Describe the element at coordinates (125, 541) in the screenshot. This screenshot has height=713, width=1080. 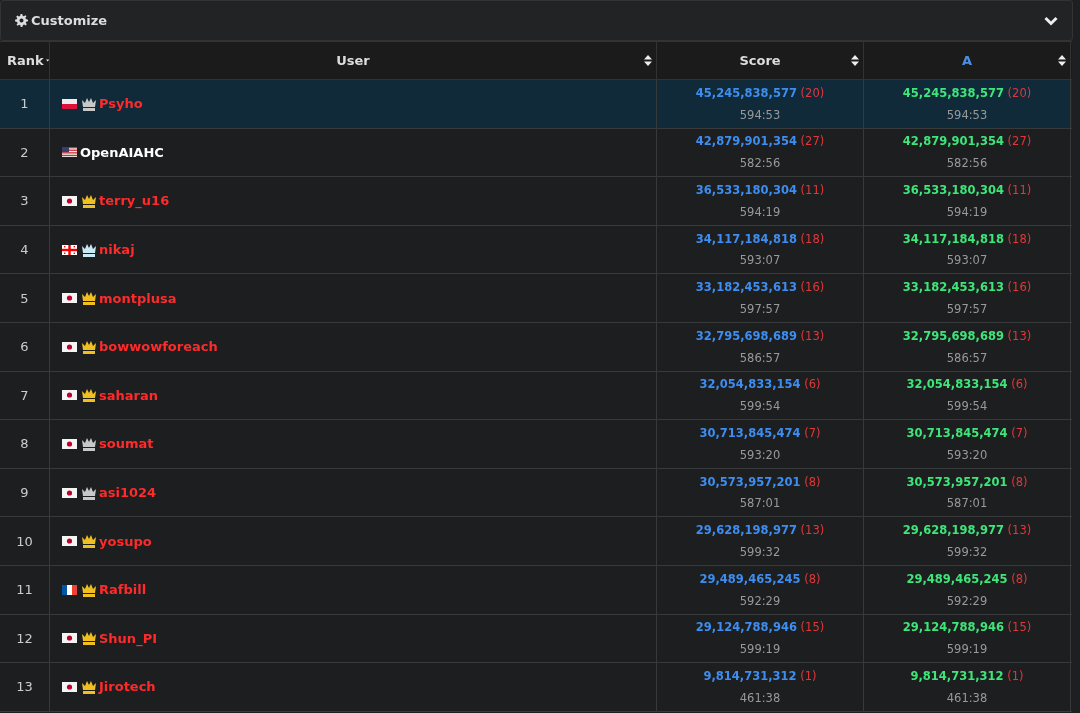
I see `user-name: yosupo` at that location.